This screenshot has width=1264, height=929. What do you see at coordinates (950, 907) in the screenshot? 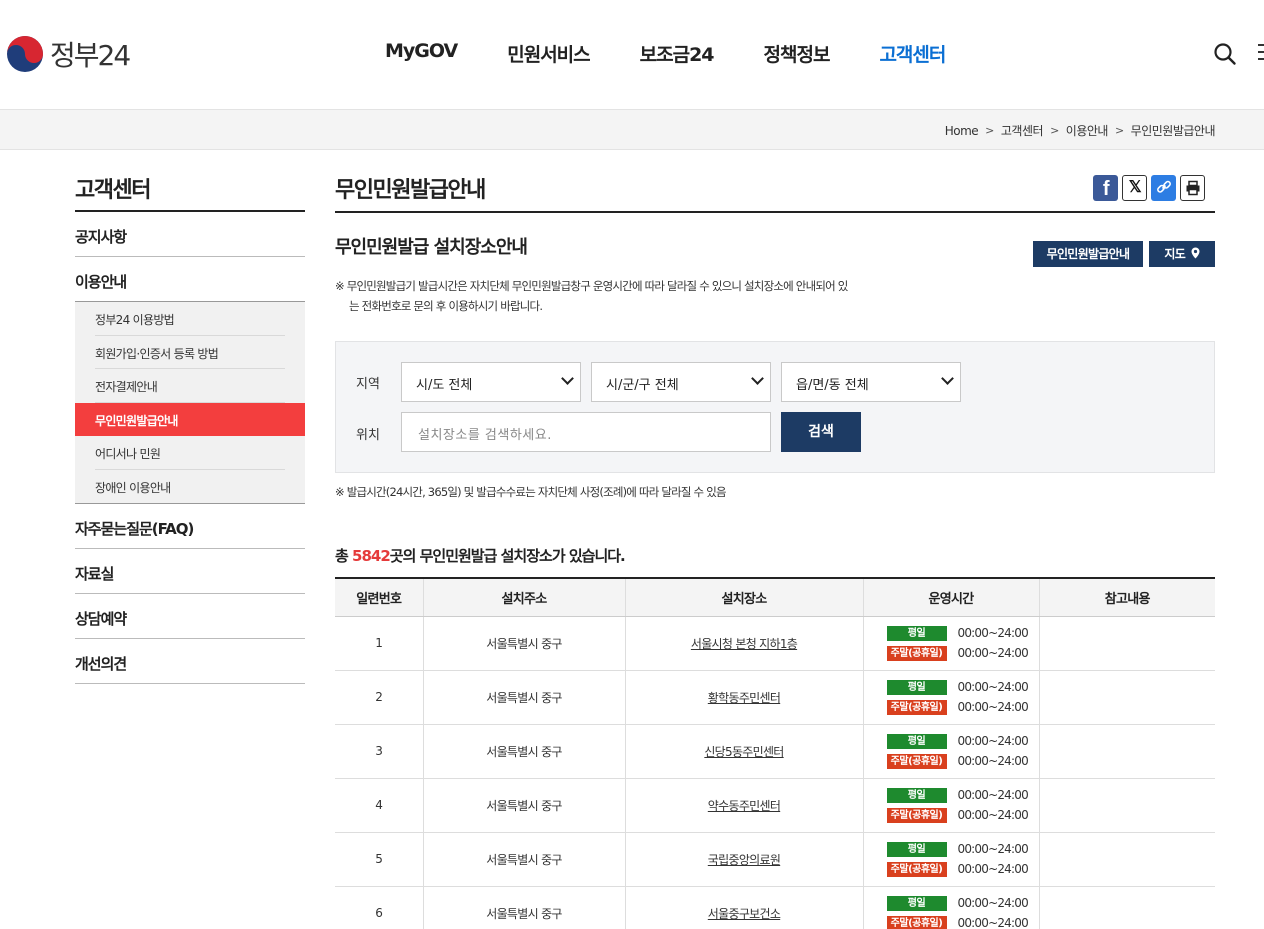
I see `cell-hours: 평일 00:00~24:00 주말(공휴일) 00:00~24:00` at bounding box center [950, 907].